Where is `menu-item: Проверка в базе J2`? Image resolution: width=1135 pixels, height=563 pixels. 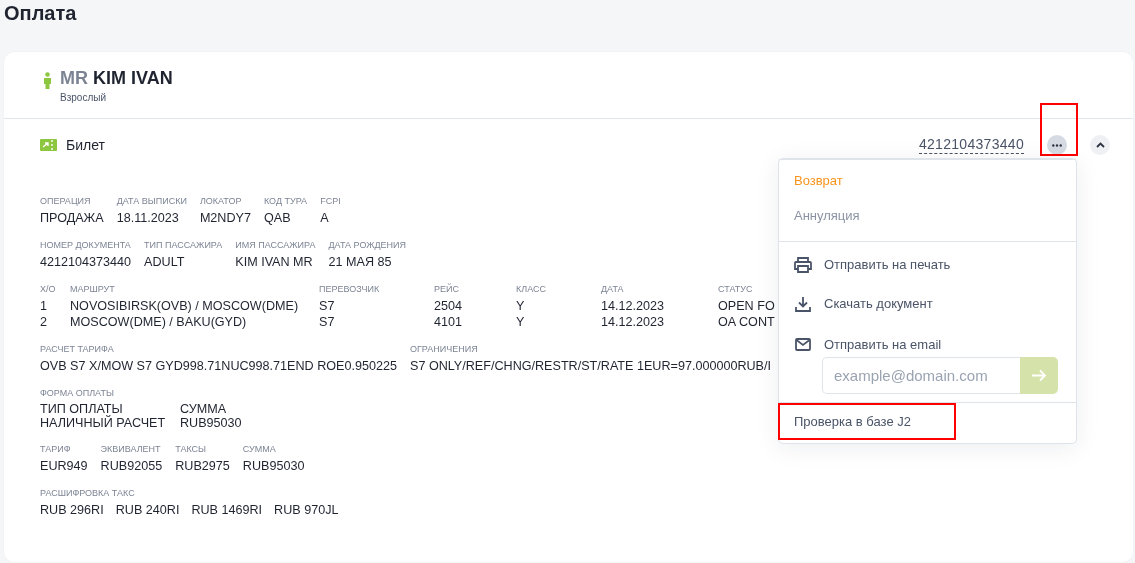
menu-item: Проверка в базе J2 is located at coordinates (852, 421).